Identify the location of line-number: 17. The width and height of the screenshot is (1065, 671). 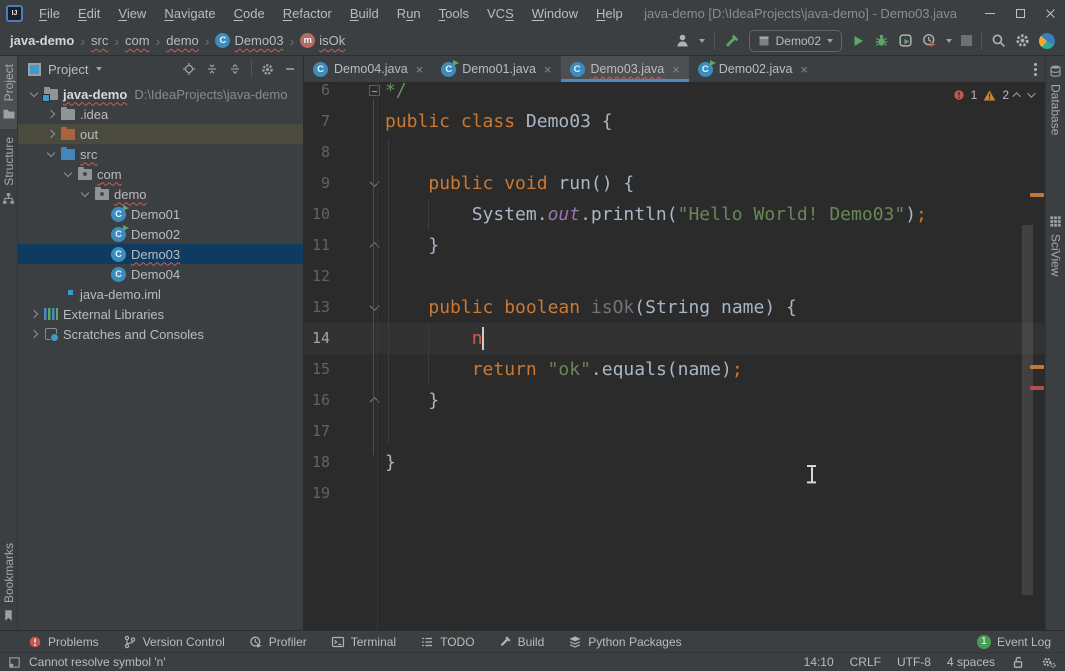
(317, 431).